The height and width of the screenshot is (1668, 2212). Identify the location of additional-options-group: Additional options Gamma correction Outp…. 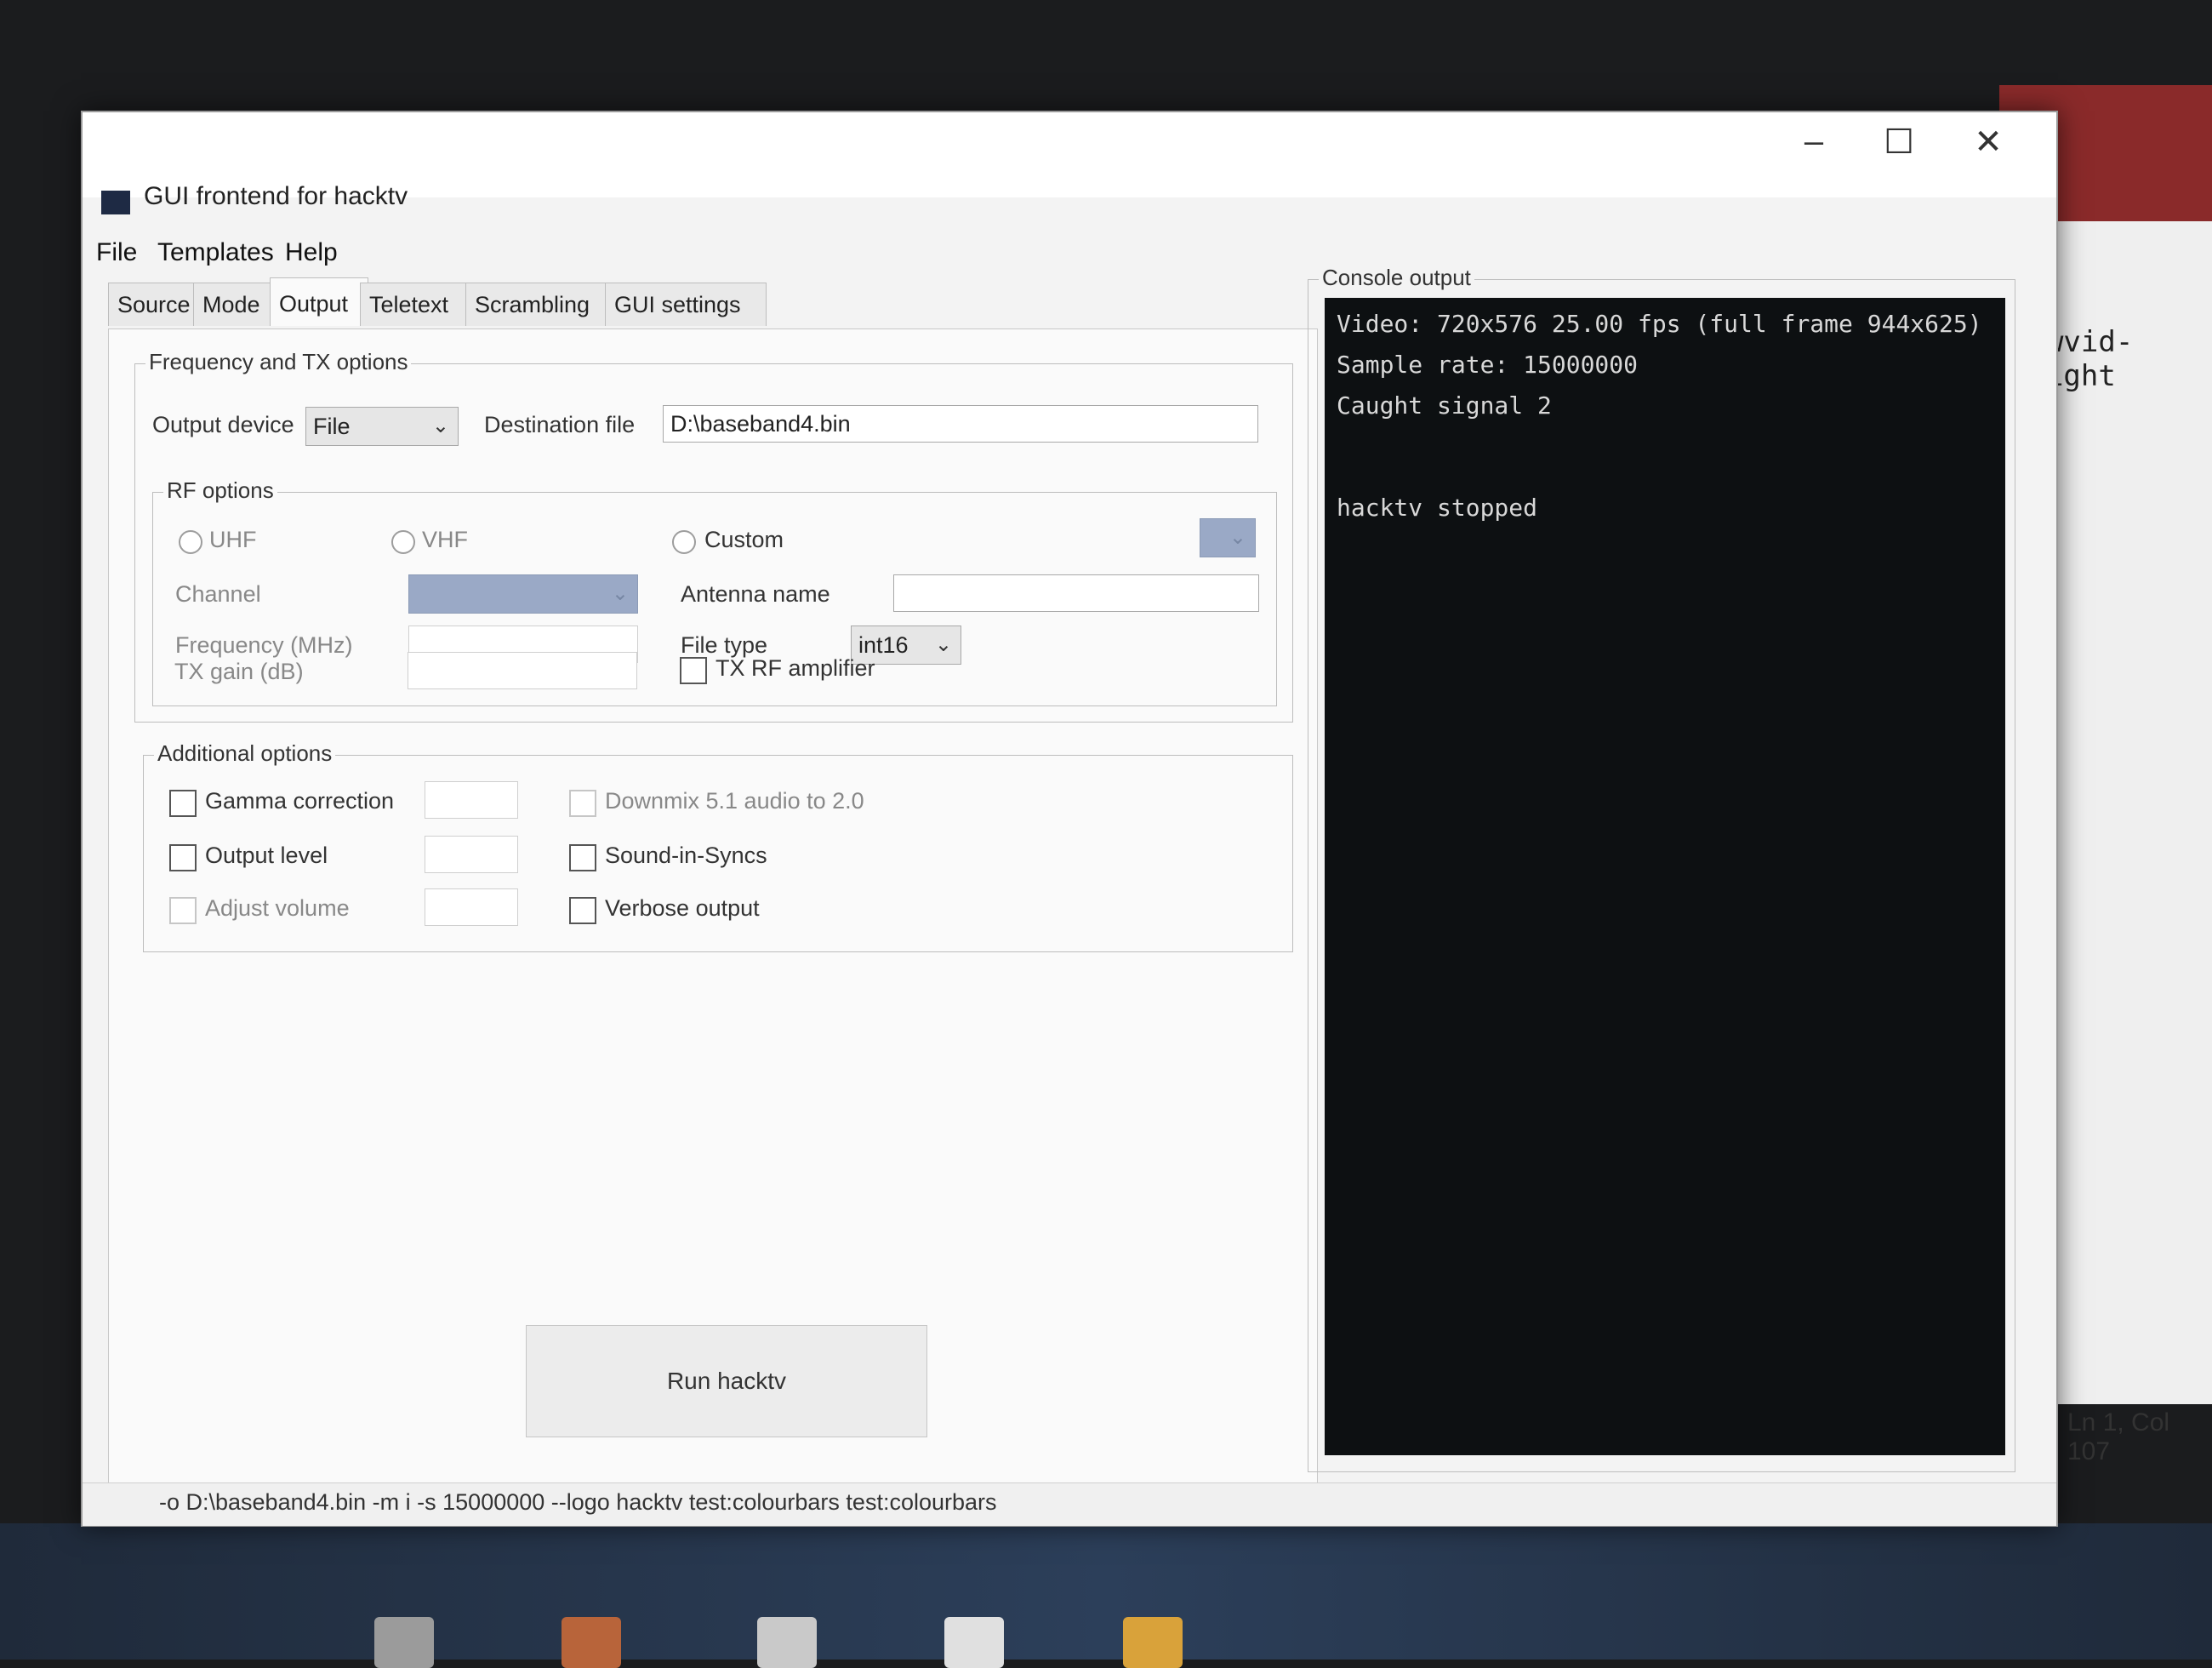
(718, 846).